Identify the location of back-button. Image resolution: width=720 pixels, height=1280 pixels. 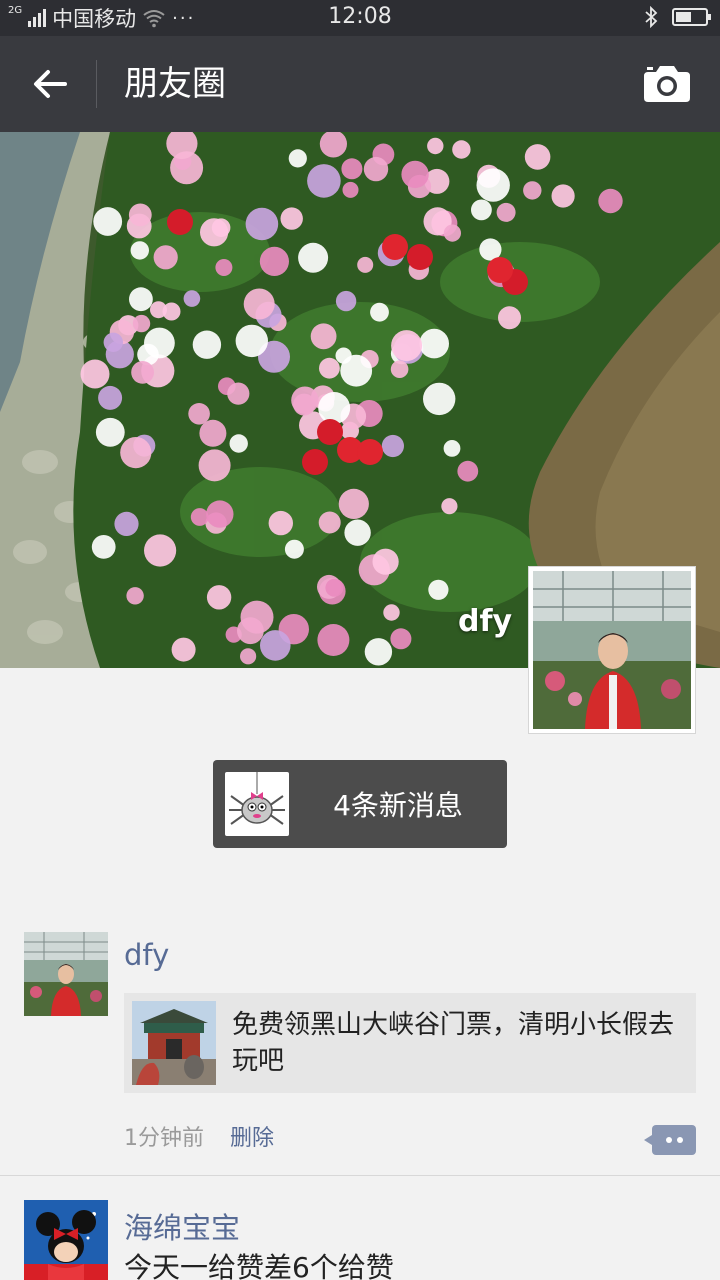
(50, 84).